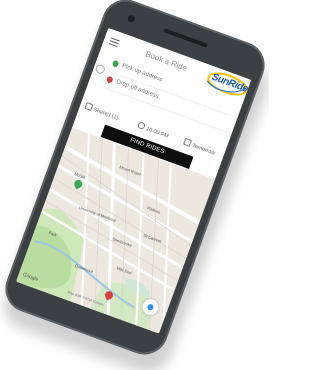  Describe the element at coordinates (115, 63) in the screenshot. I see `pickup-pin-icon` at that location.